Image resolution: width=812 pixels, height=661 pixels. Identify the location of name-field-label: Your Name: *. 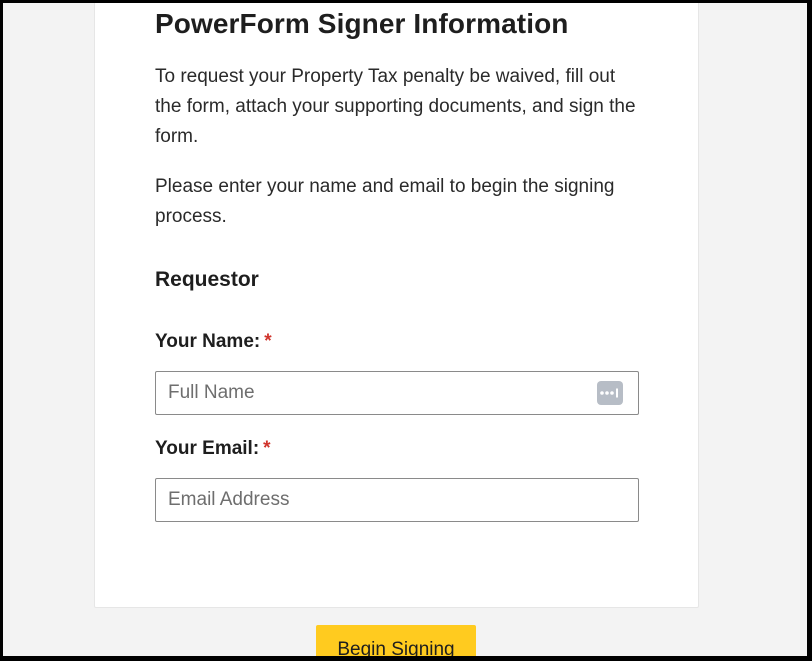
(213, 342).